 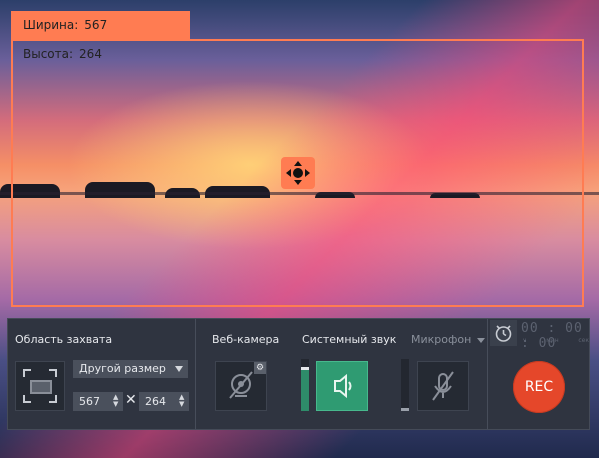 What do you see at coordinates (298, 173) in the screenshot?
I see `move-arrows-icon` at bounding box center [298, 173].